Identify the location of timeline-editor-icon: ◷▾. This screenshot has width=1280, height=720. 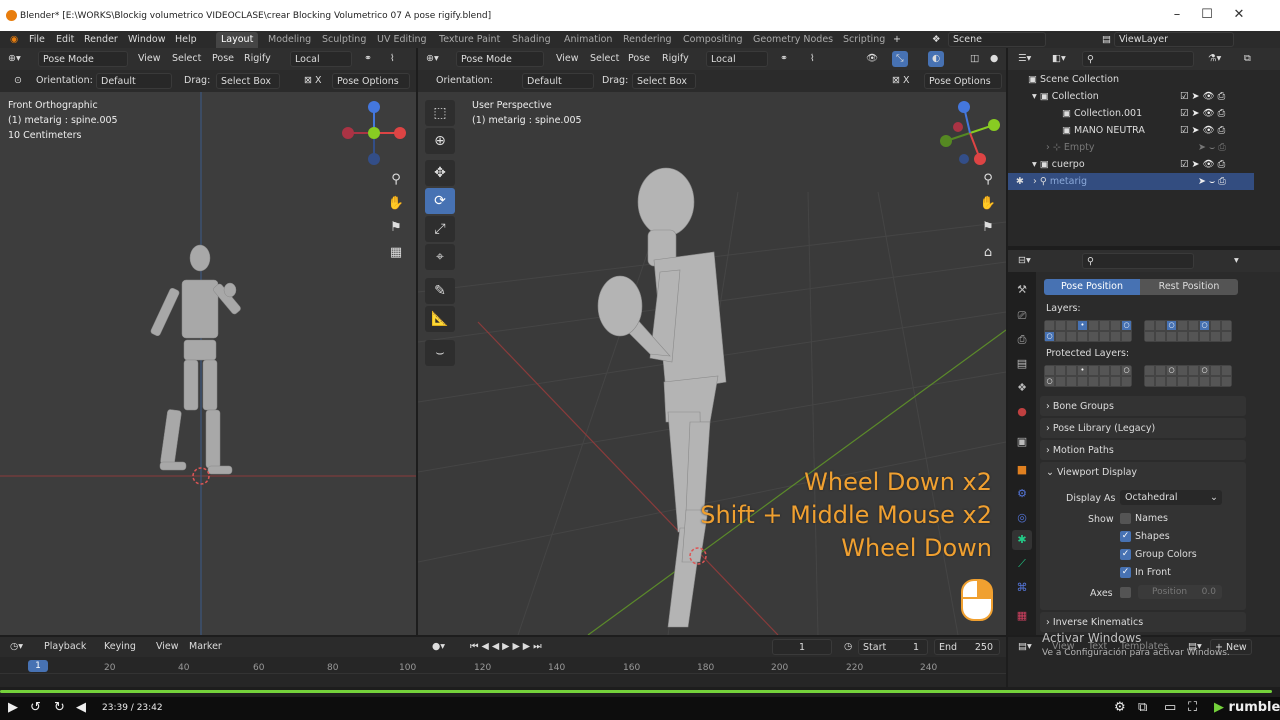
(16, 647).